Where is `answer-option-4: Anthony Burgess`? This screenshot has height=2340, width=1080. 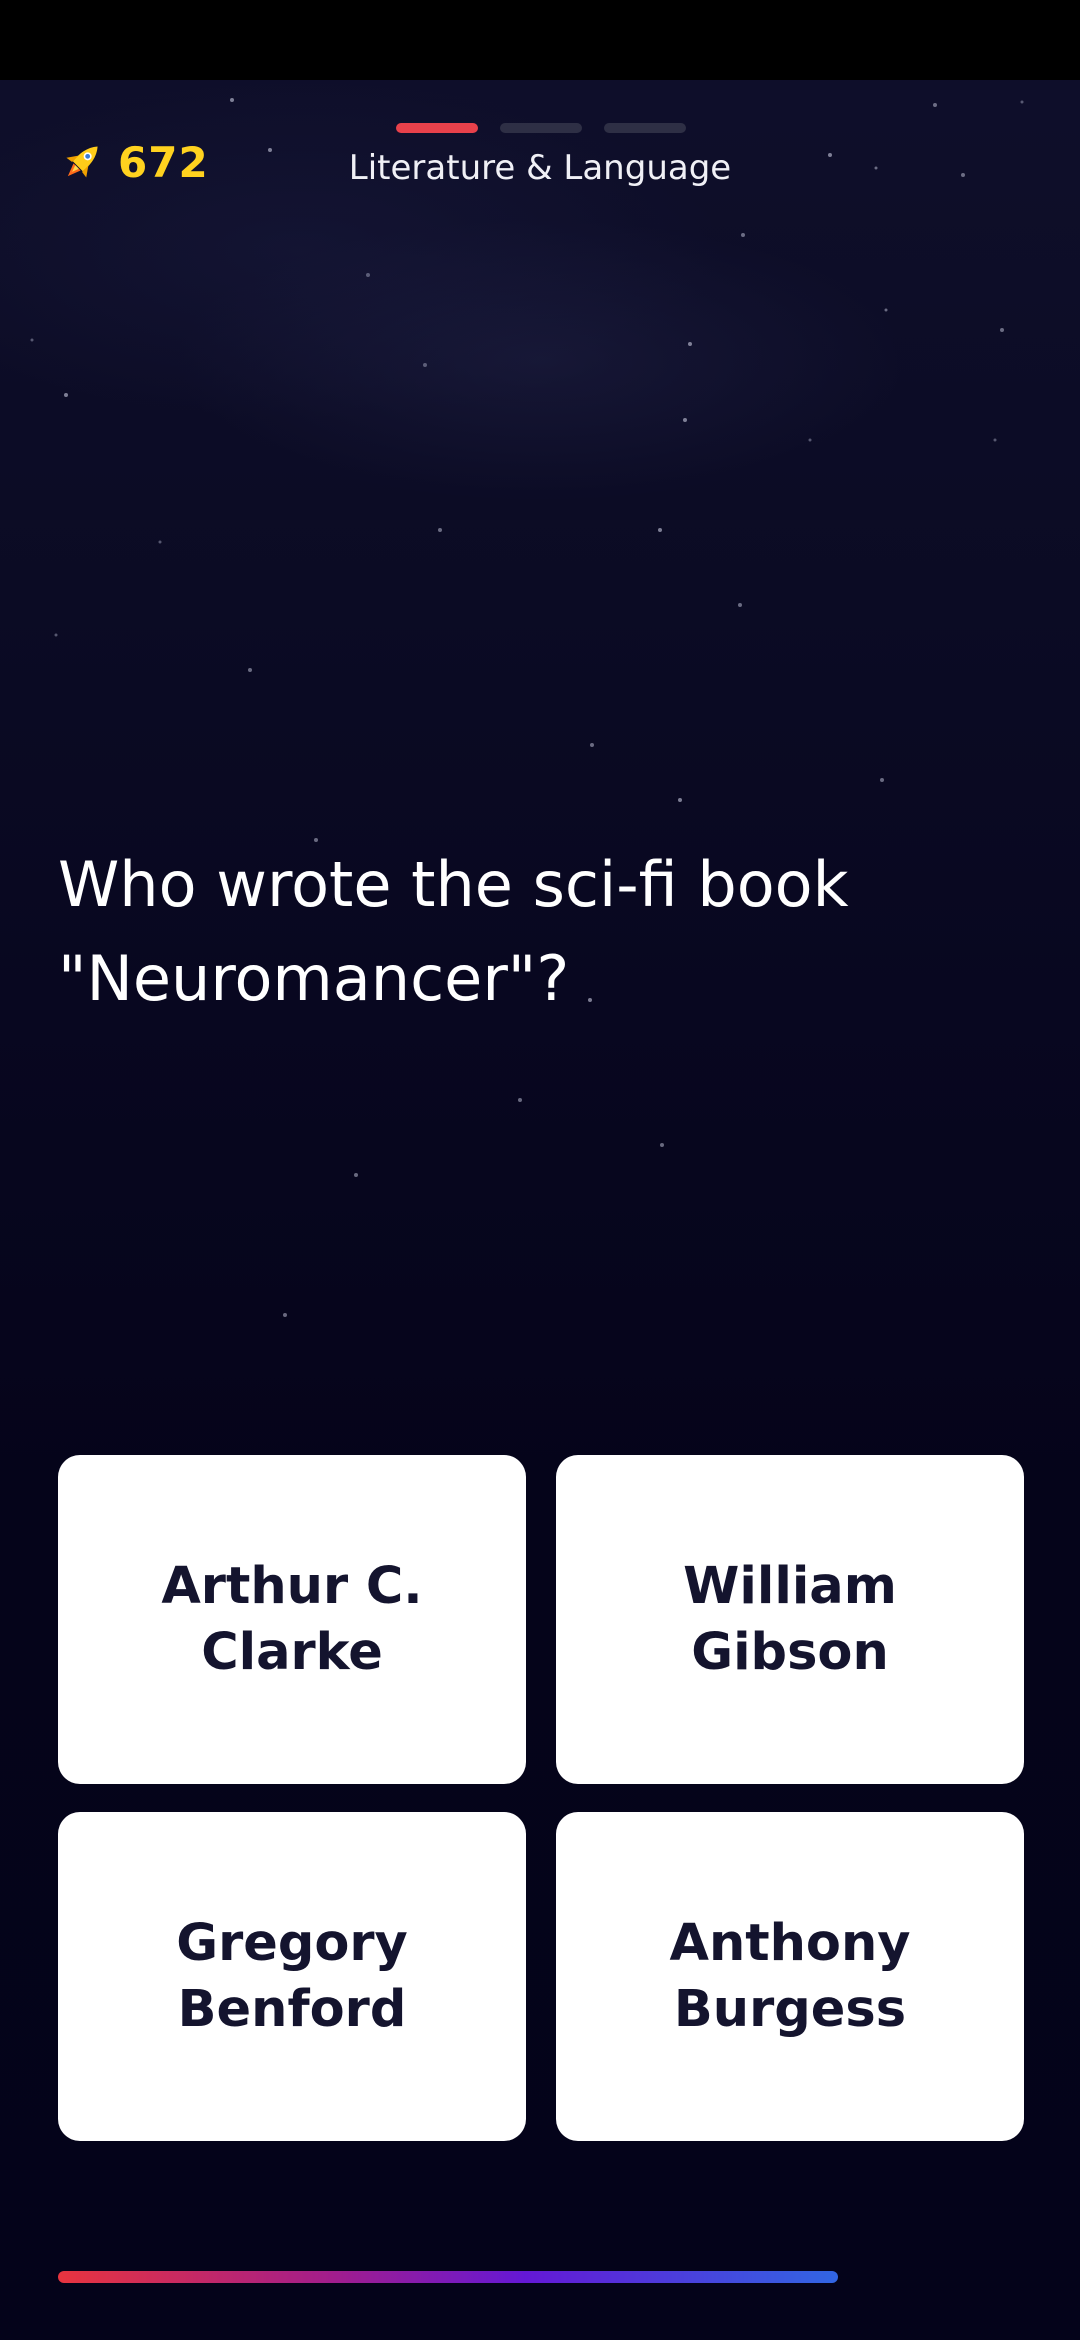 answer-option-4: Anthony Burgess is located at coordinates (790, 1976).